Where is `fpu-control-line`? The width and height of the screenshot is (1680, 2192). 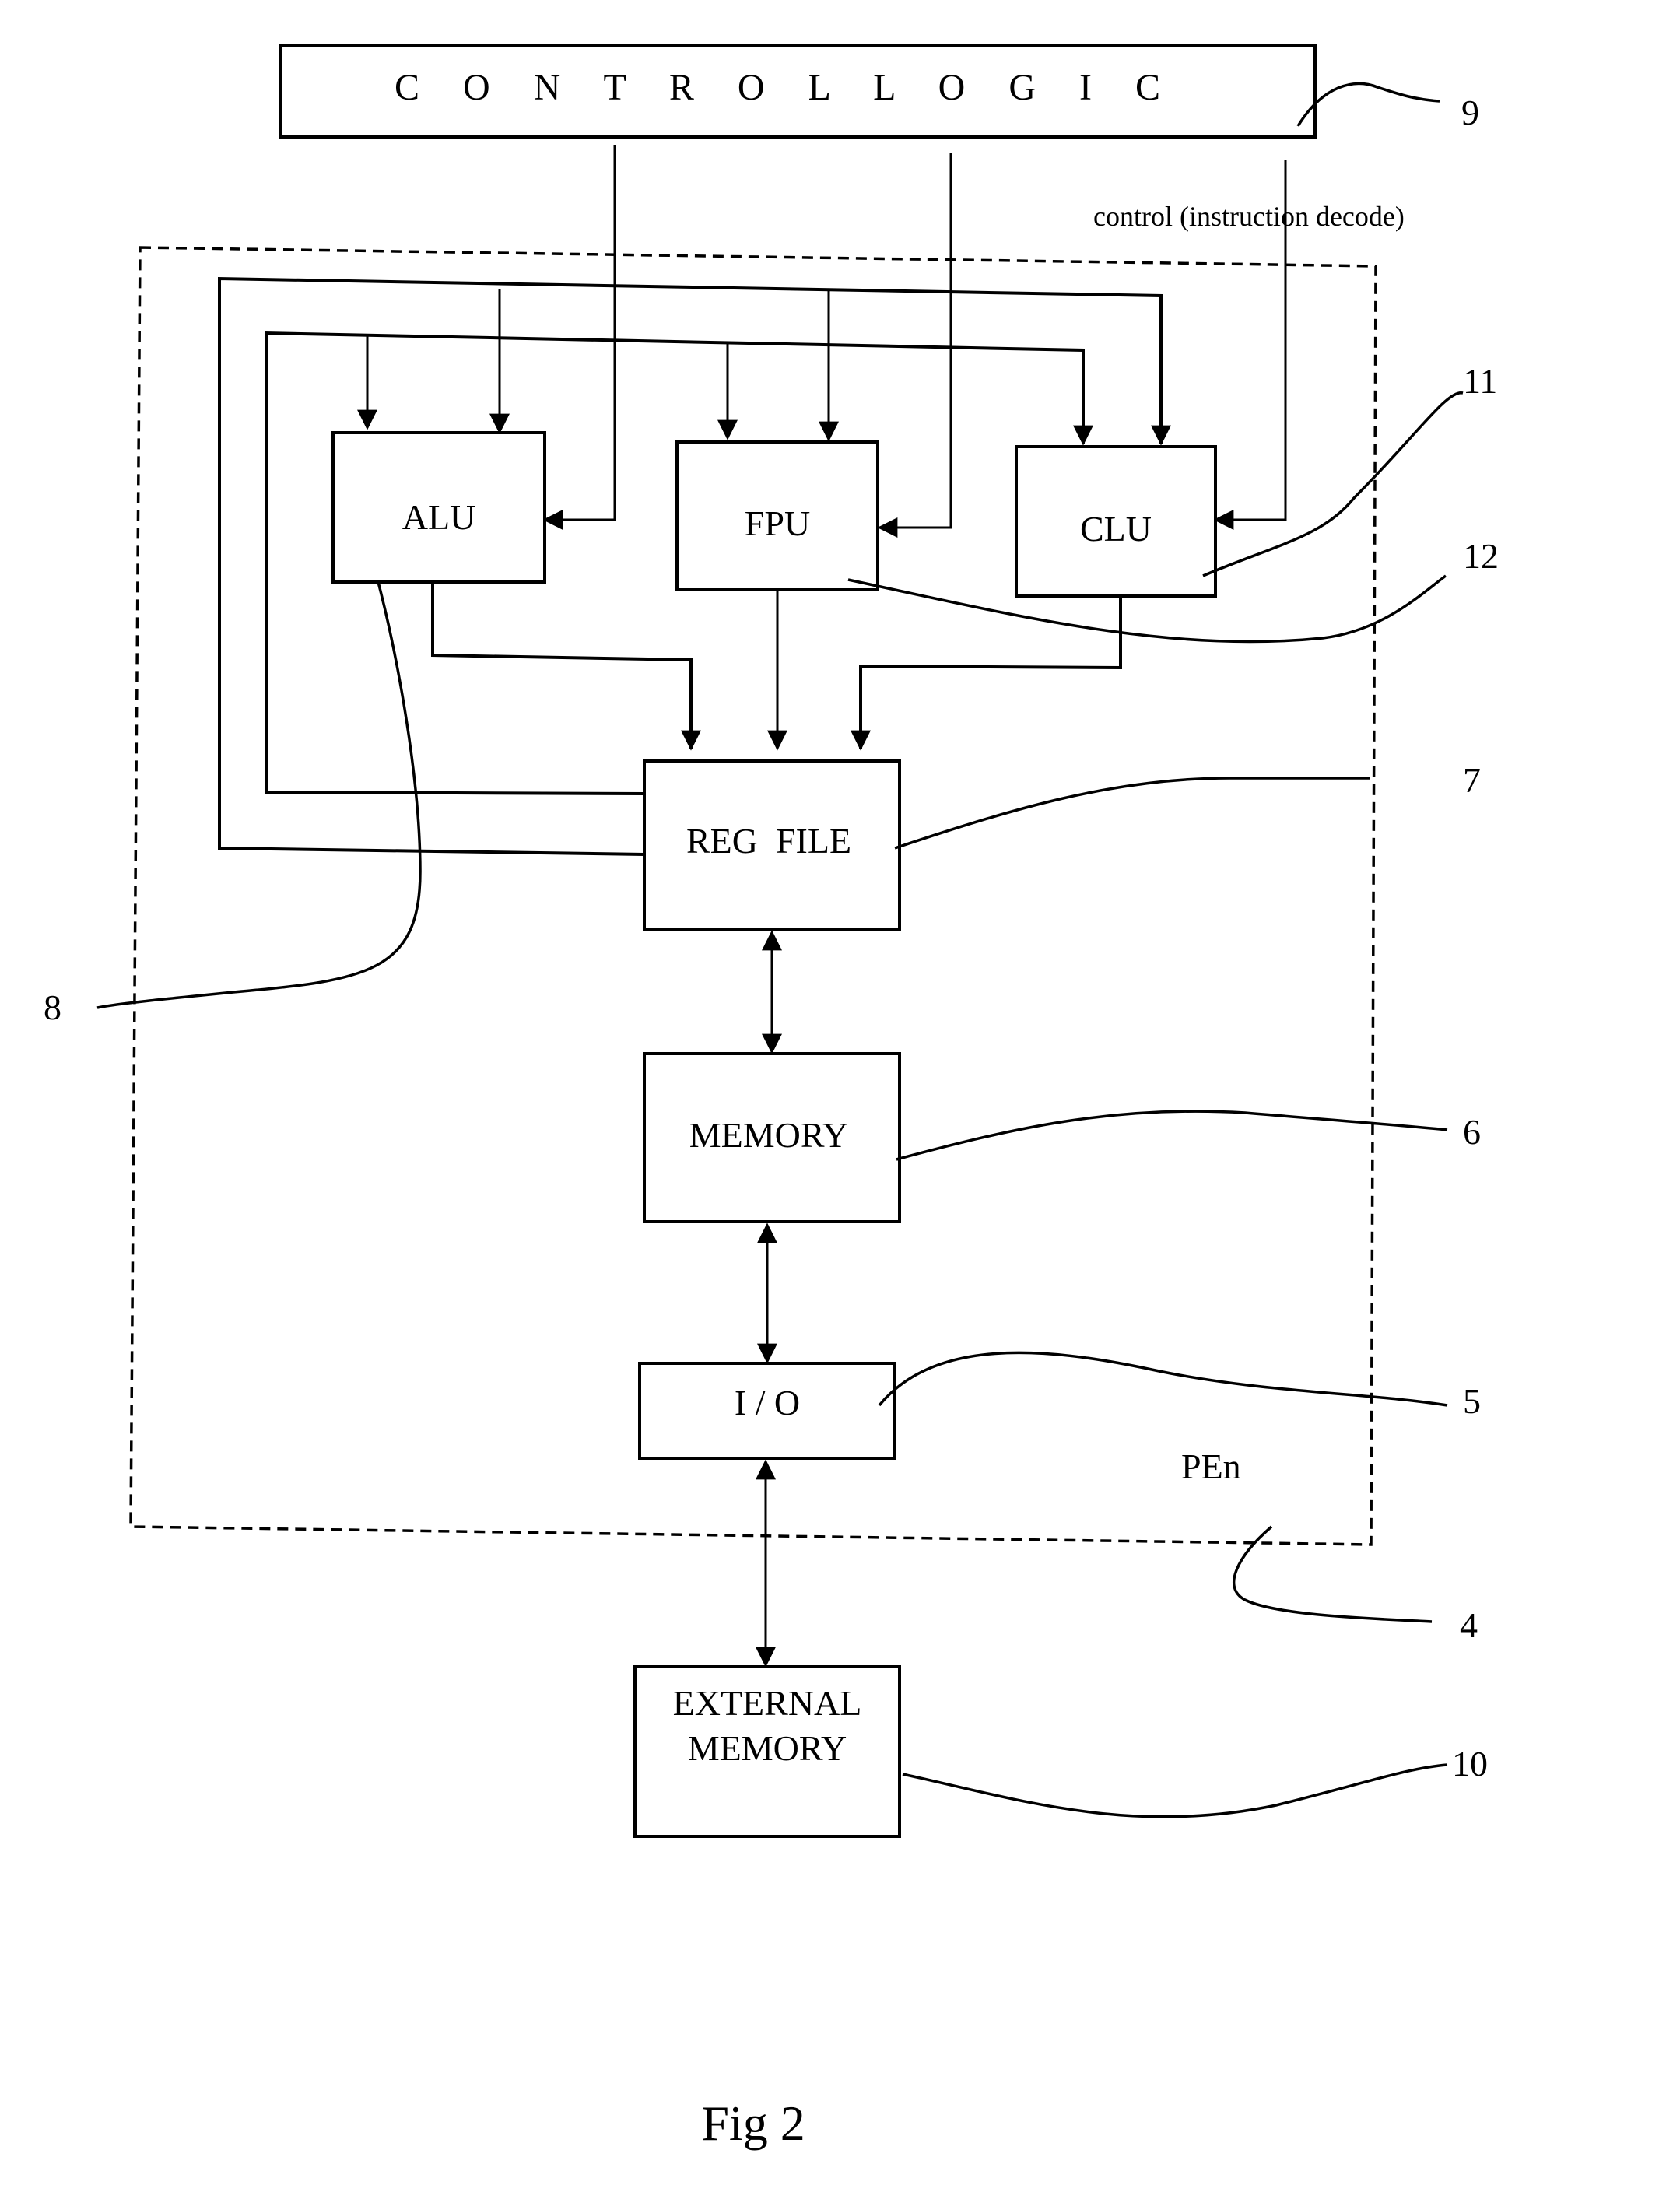
fpu-control-line is located at coordinates (915, 345).